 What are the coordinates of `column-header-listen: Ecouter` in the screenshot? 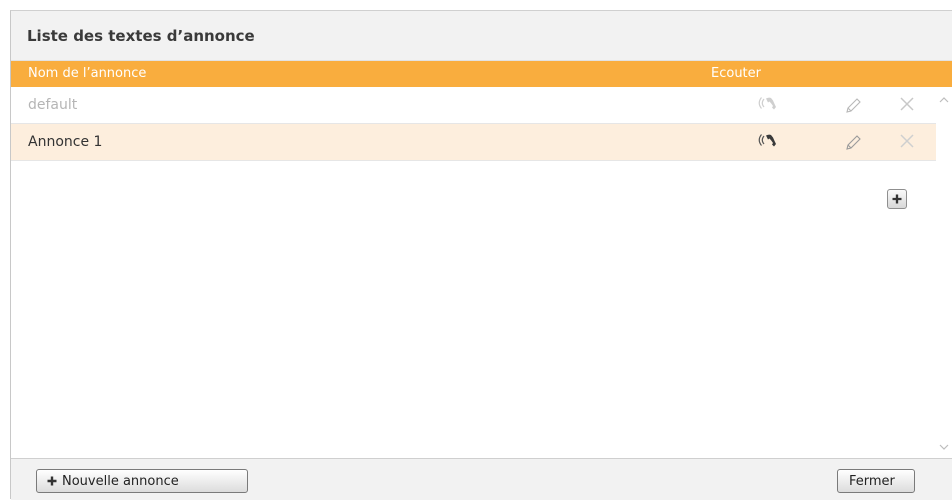 It's located at (736, 73).